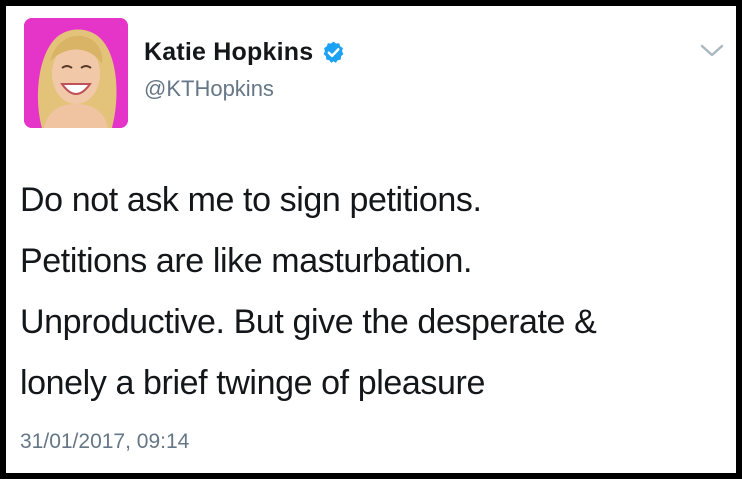 The height and width of the screenshot is (479, 742). What do you see at coordinates (104, 442) in the screenshot?
I see `tweet-timestamp: 31/01/2017, 09:14` at bounding box center [104, 442].